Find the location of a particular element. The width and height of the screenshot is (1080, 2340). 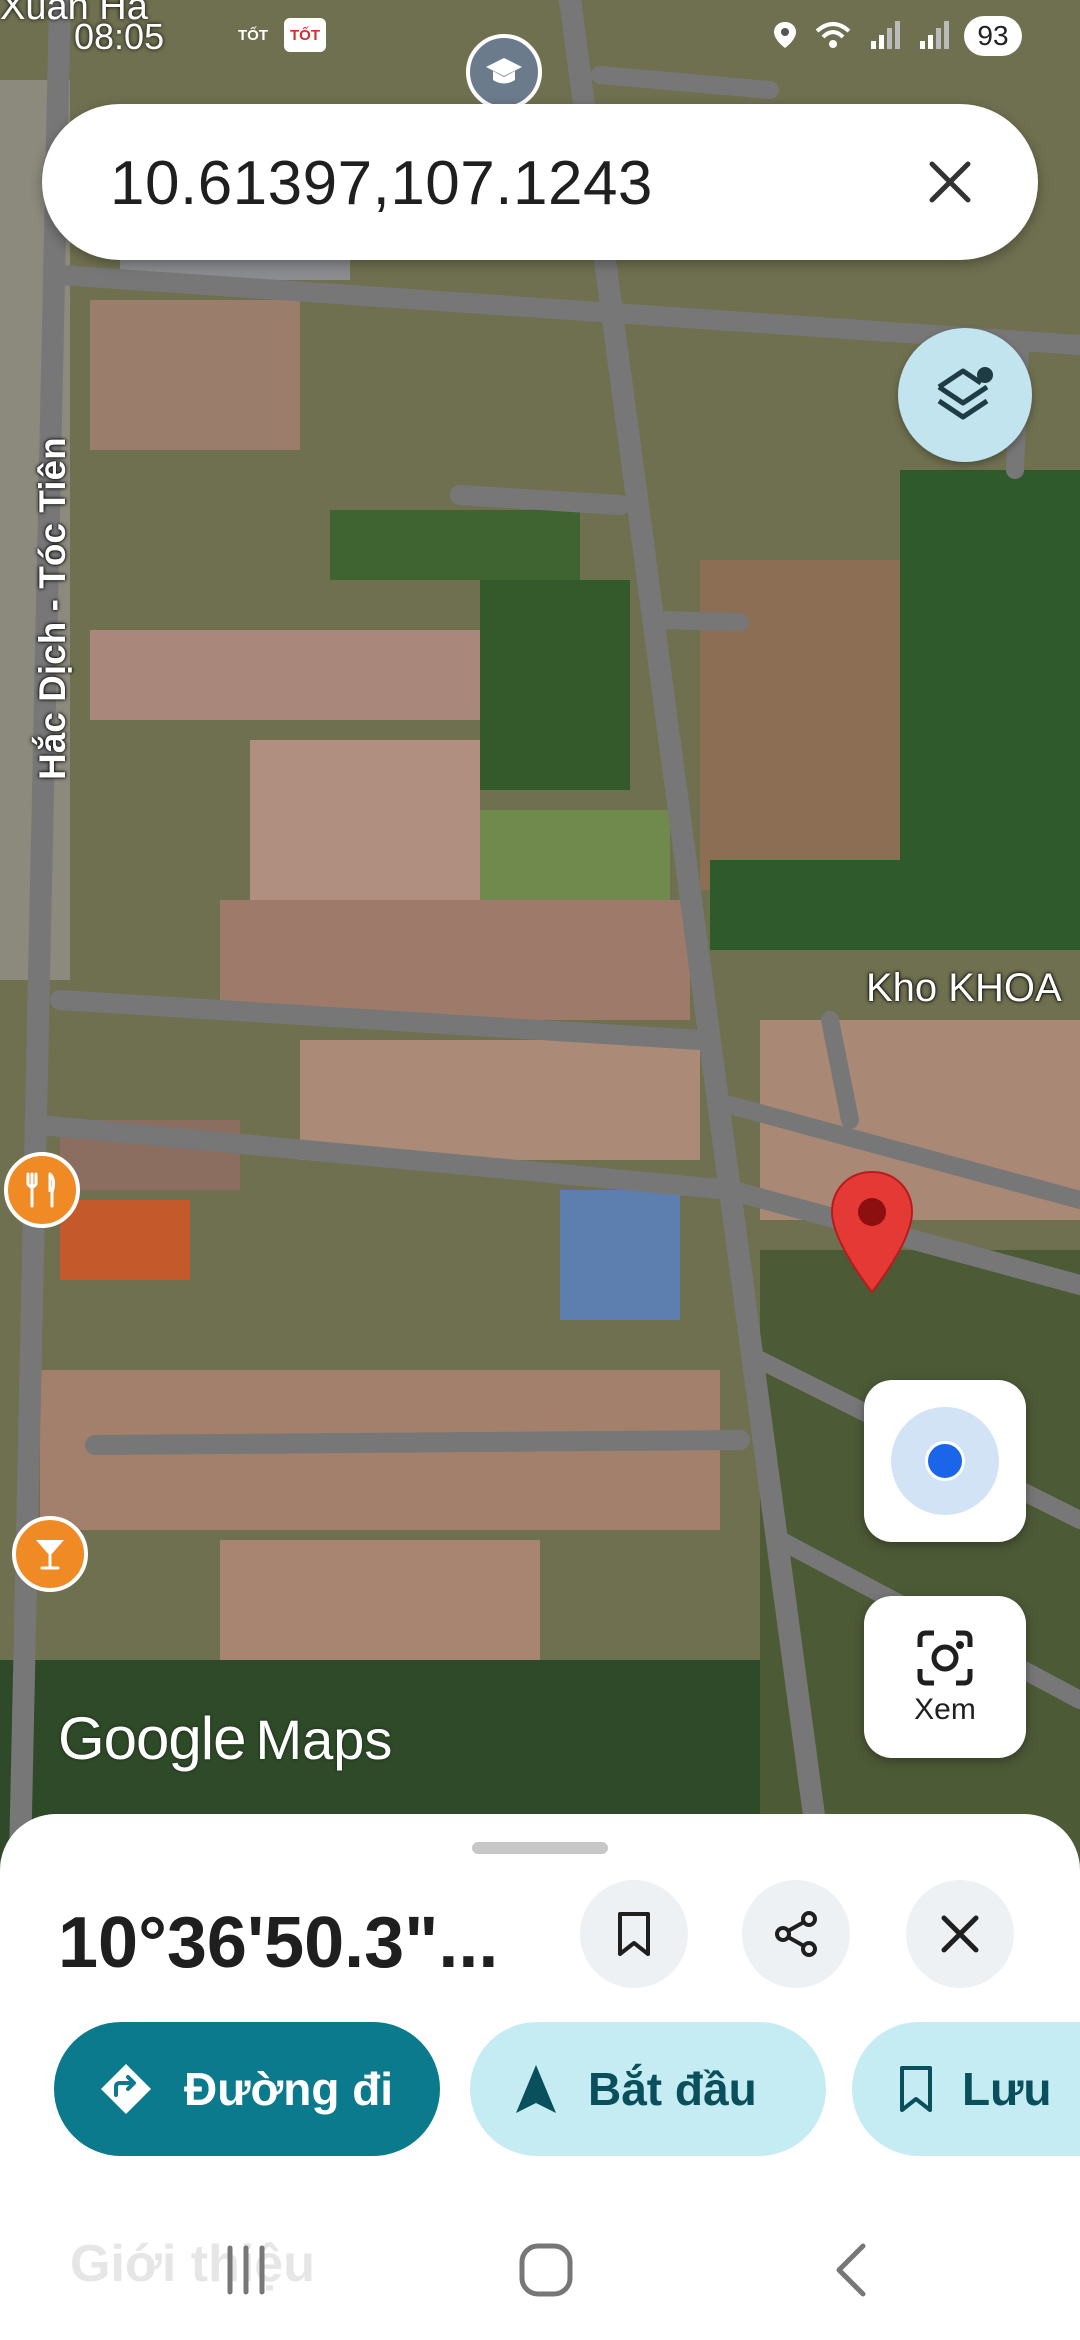

save-button is located at coordinates (634, 1934).